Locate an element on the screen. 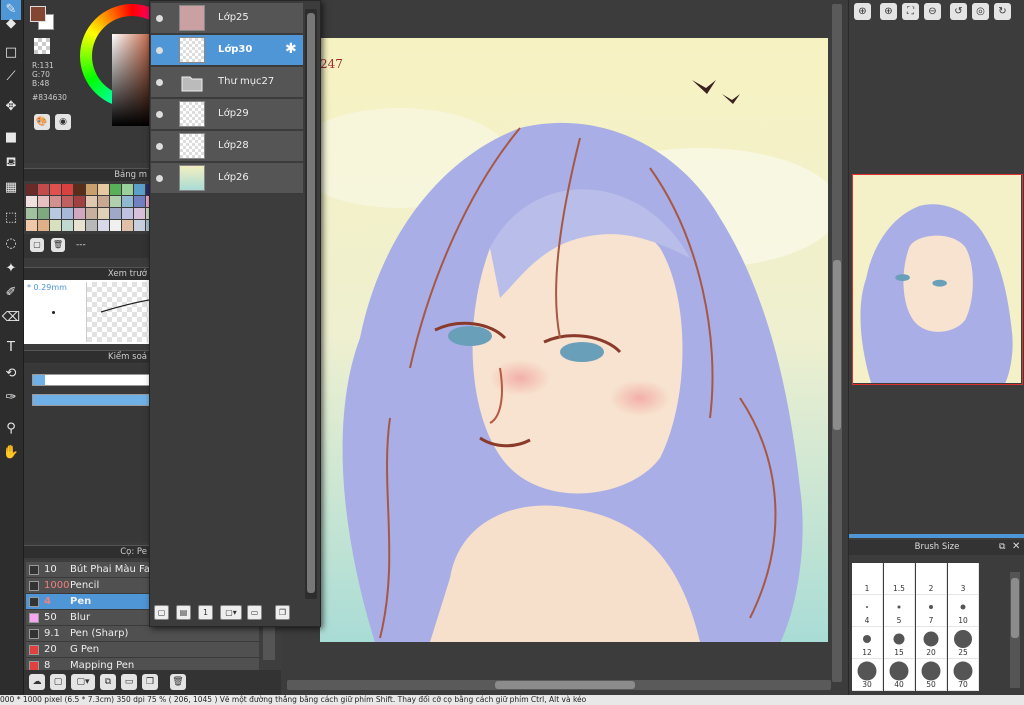 This screenshot has height=705, width=1024. select-eraser-icon: ⌫ is located at coordinates (11, 318).